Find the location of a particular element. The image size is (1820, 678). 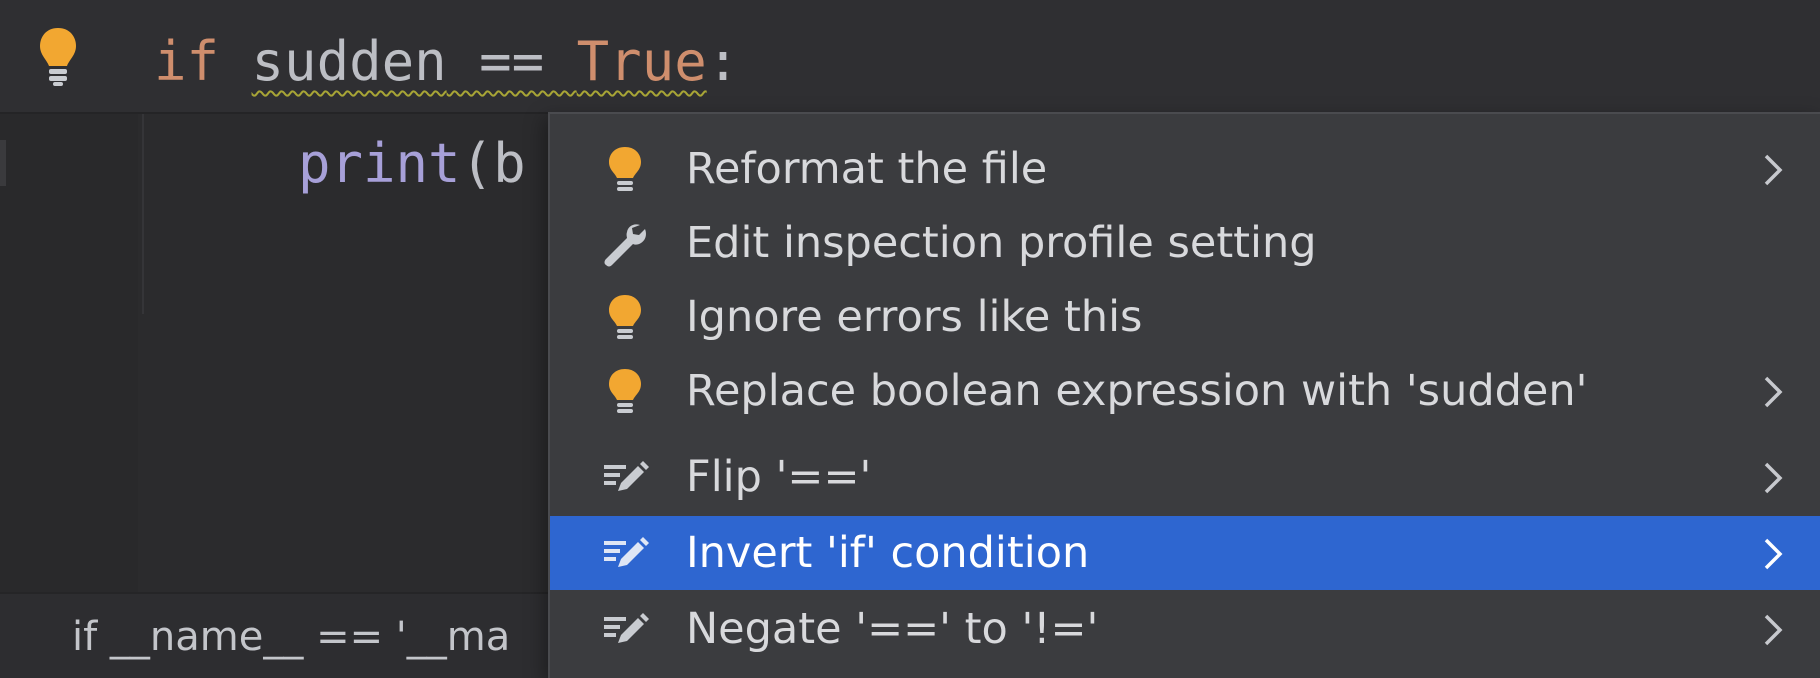

call-args: (b is located at coordinates (493, 163).